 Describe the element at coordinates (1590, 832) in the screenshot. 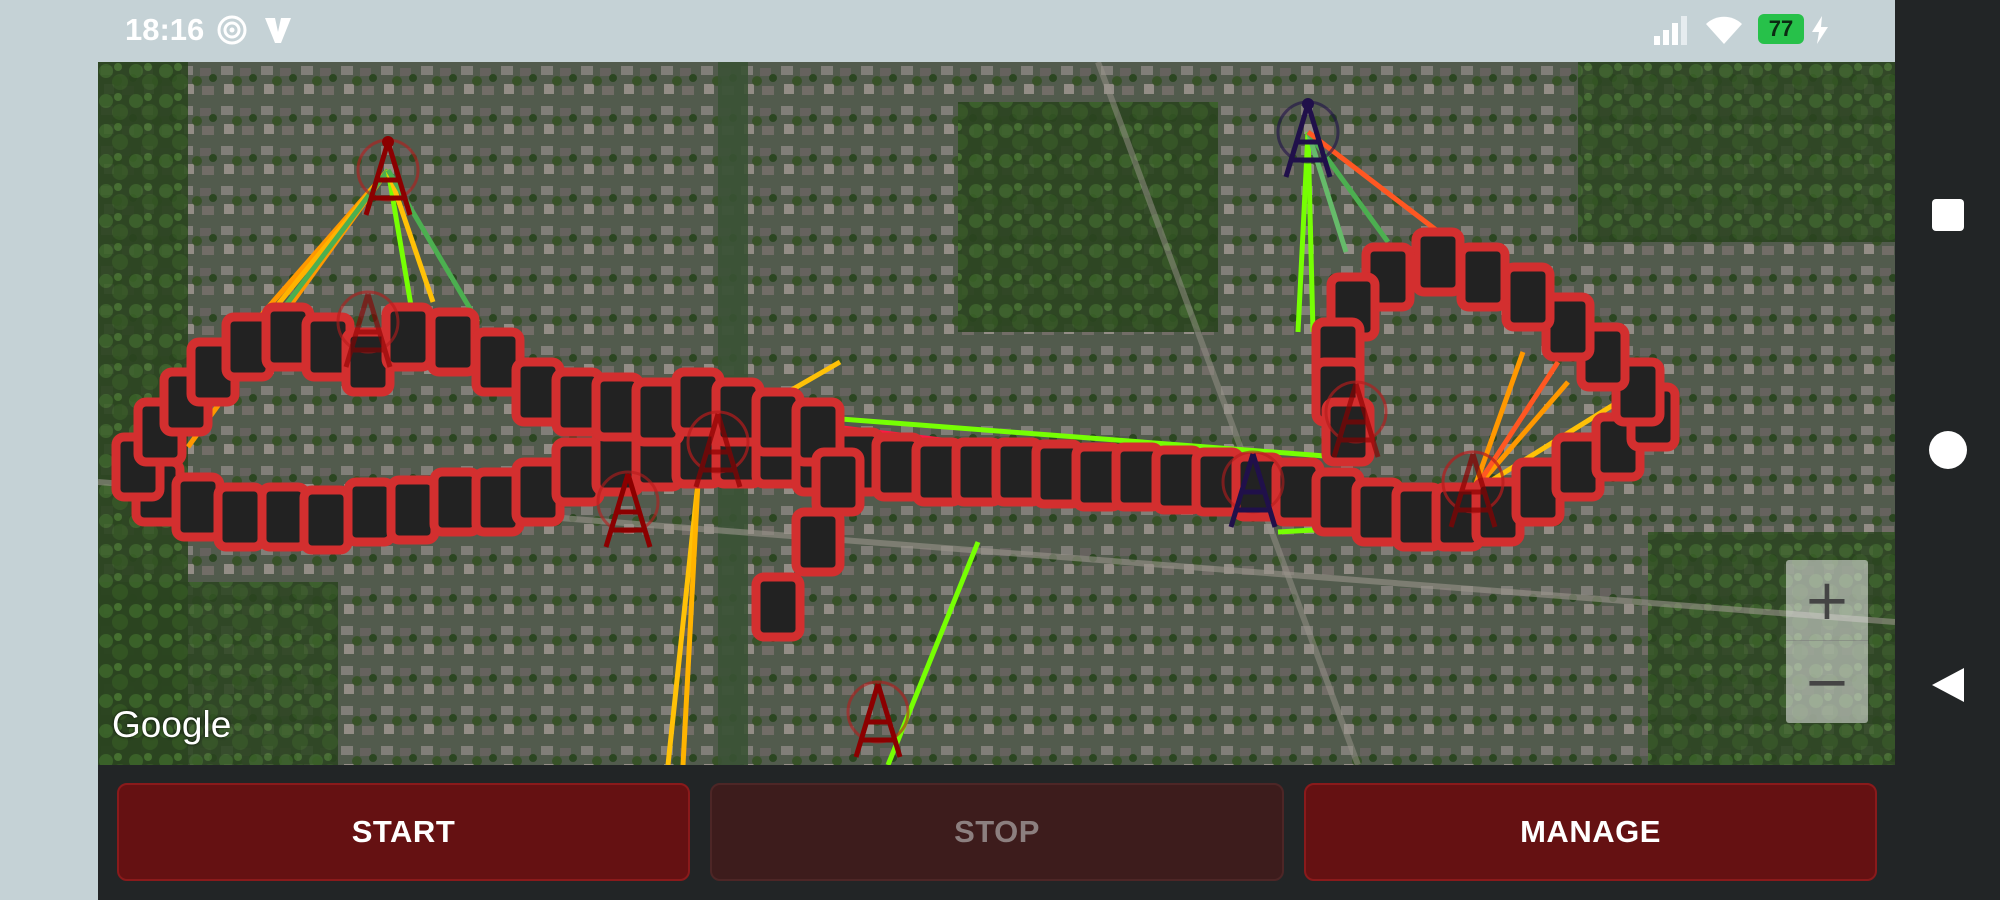

I see `manage-button: MANAGE` at that location.